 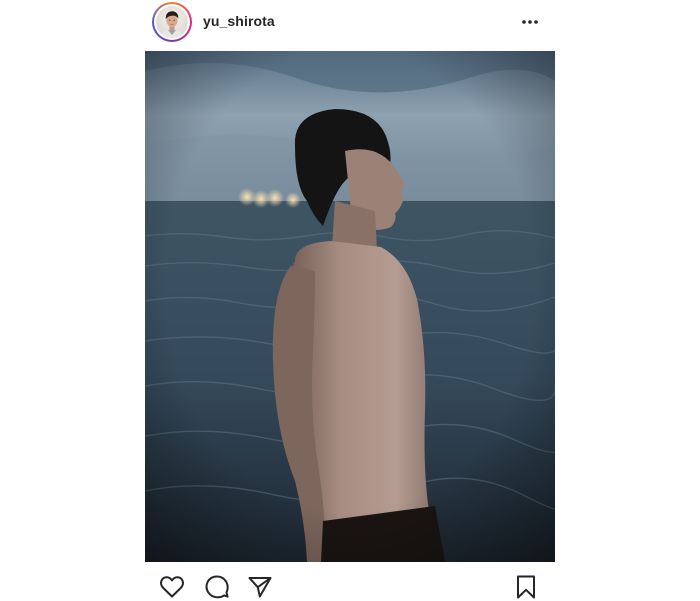 I want to click on post-action-bar, so click(x=350, y=583).